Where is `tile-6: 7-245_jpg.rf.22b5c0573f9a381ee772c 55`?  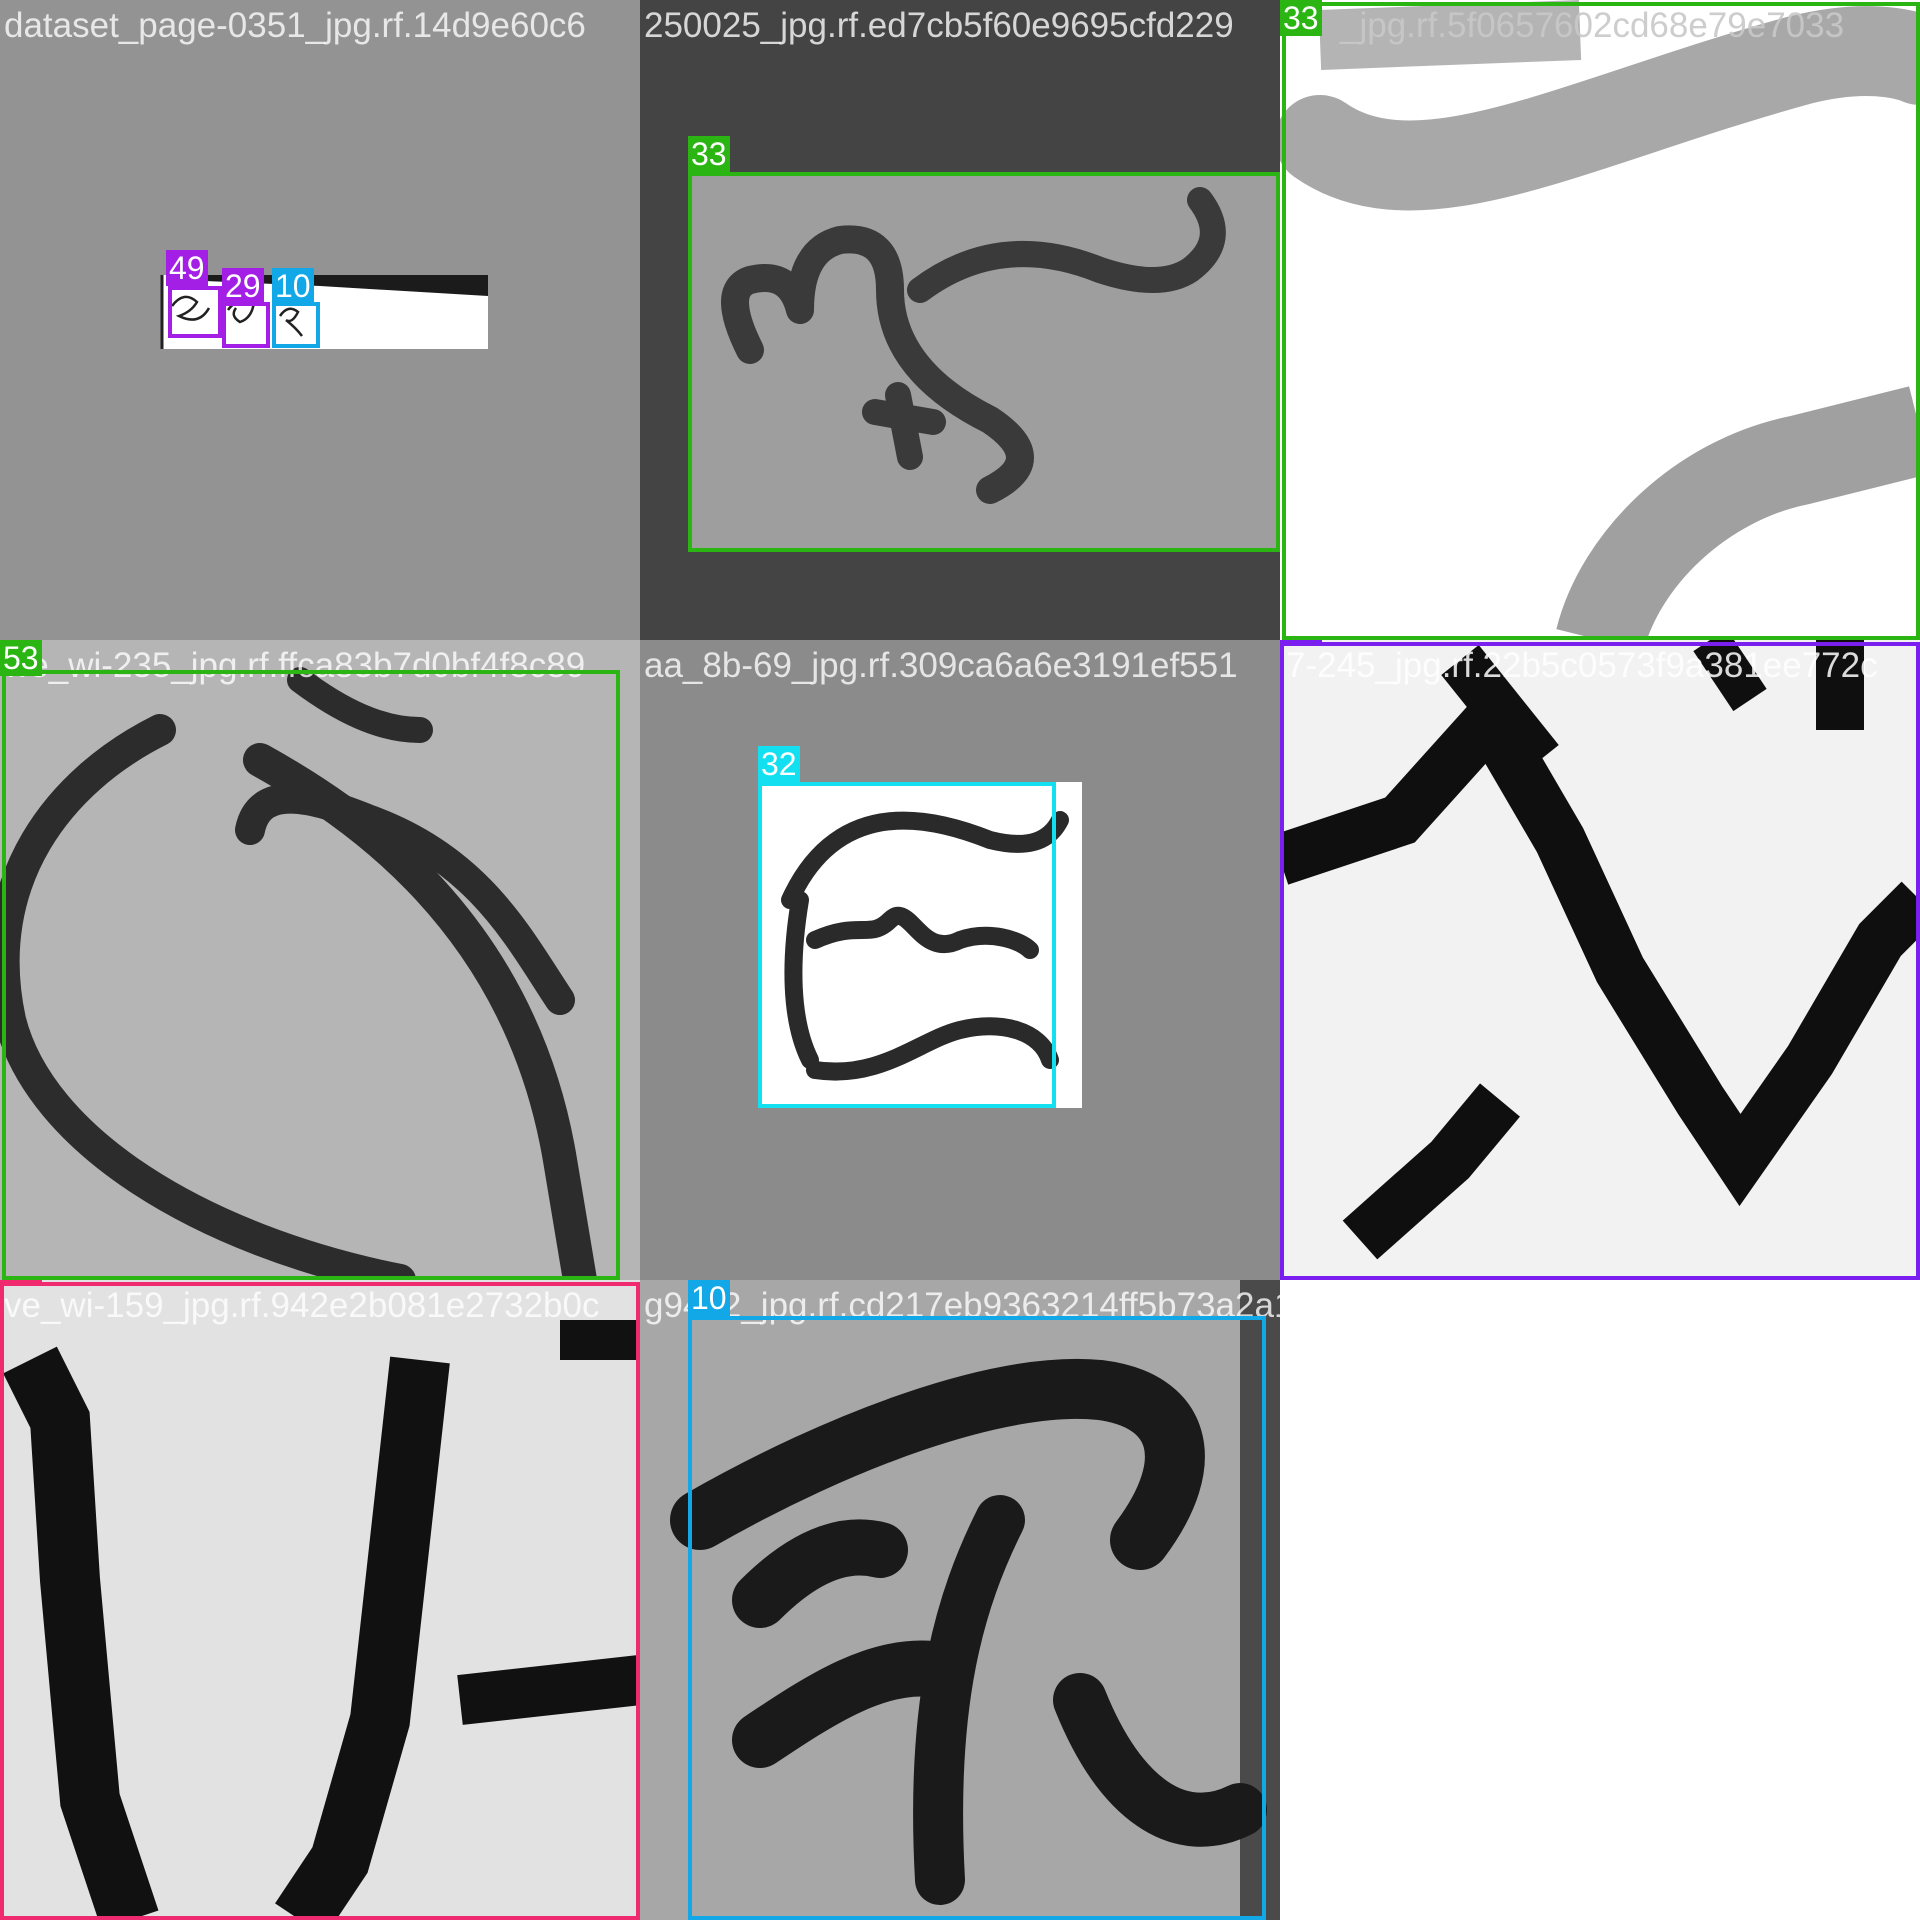 tile-6: 7-245_jpg.rf.22b5c0573f9a381ee772c 55 is located at coordinates (1600, 960).